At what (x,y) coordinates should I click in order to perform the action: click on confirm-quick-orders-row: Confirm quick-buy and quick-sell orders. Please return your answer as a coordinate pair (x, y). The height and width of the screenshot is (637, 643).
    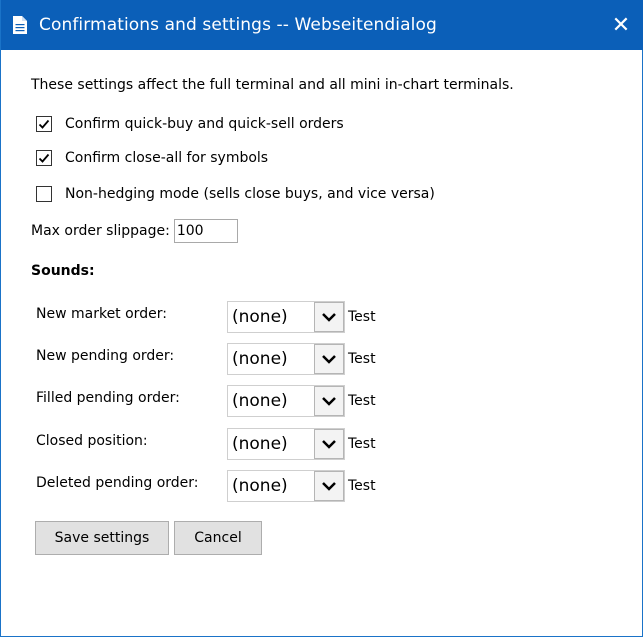
    Looking at the image, I should click on (190, 124).